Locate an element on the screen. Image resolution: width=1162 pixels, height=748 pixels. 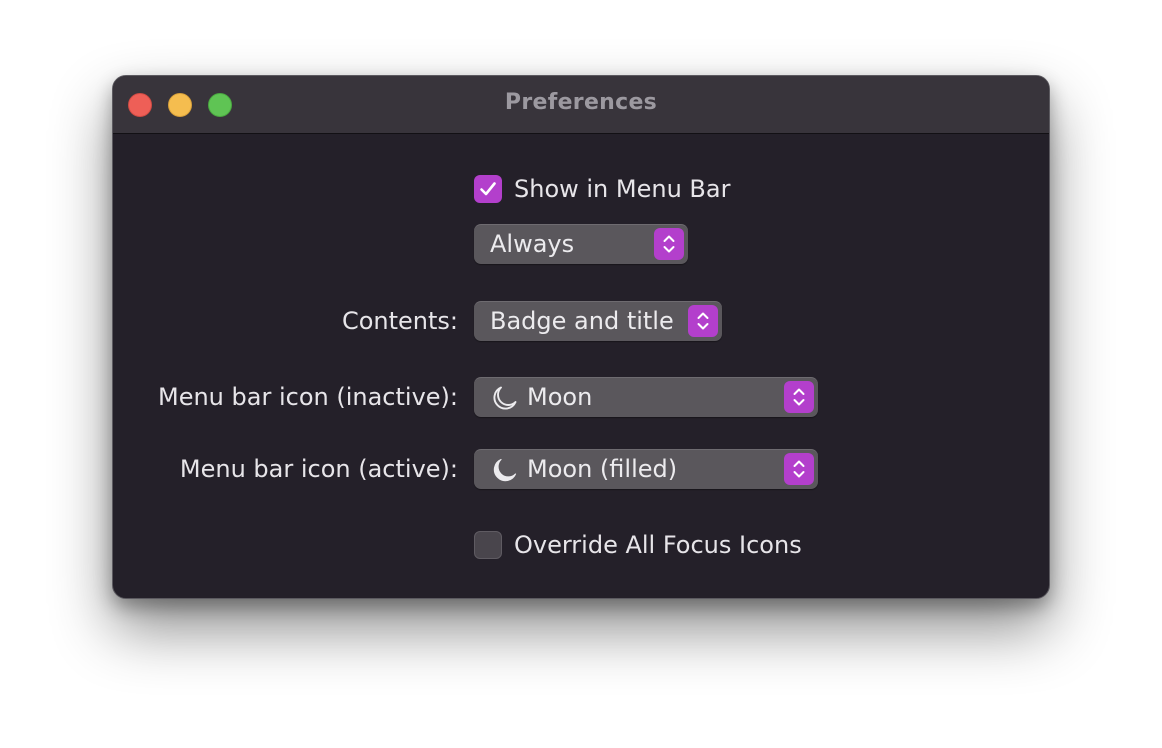
icon-active-popup-stepper is located at coordinates (799, 469).